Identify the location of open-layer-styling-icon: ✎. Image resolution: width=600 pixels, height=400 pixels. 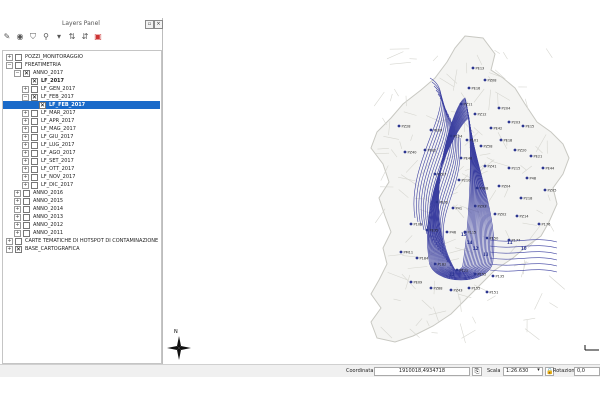
(7, 37).